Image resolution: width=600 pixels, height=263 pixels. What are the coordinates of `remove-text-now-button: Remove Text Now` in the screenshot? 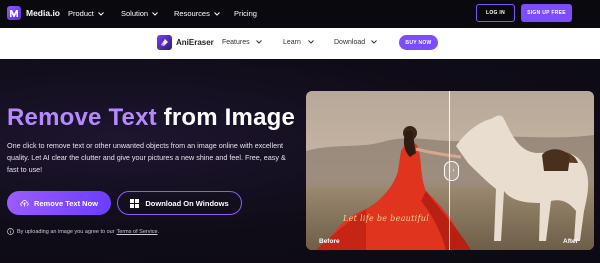 It's located at (59, 203).